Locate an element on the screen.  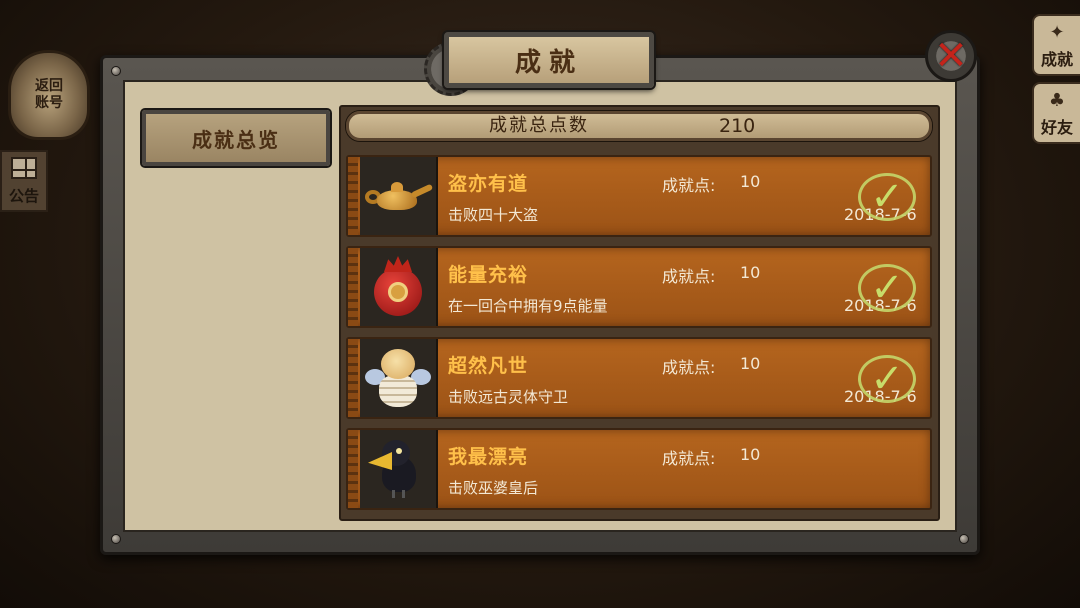
side-tab-achievement-label: 成就 is located at coordinates (1056, 59).